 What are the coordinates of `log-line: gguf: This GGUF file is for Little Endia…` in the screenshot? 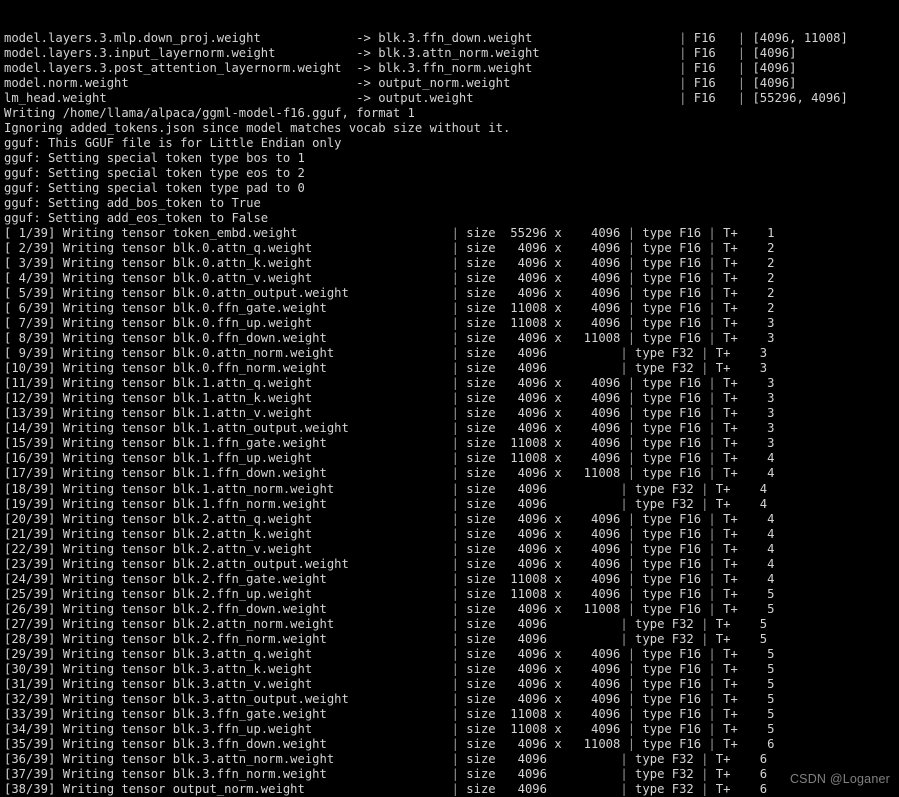 It's located at (173, 143).